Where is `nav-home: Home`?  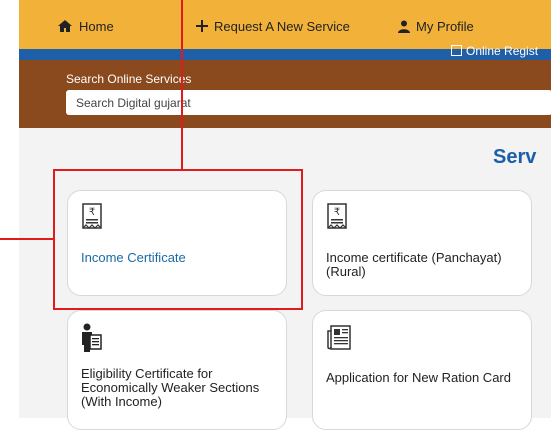
nav-home: Home is located at coordinates (85, 26).